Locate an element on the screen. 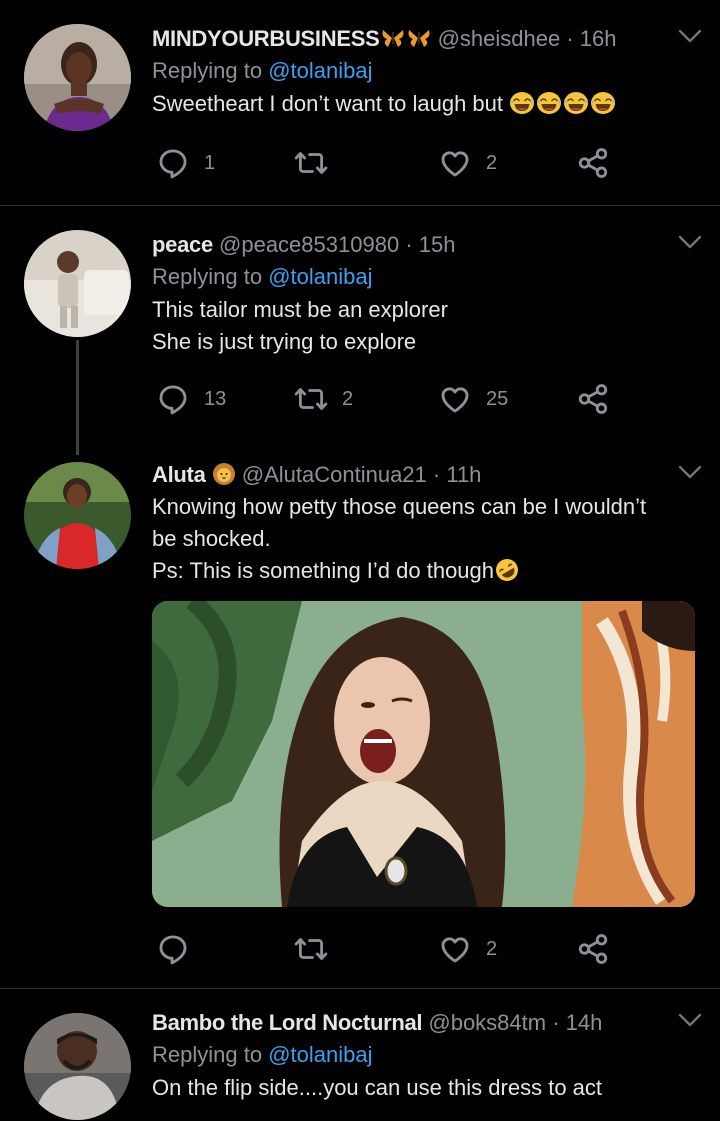 The height and width of the screenshot is (1121, 720). reply-button: 13 is located at coordinates (191, 399).